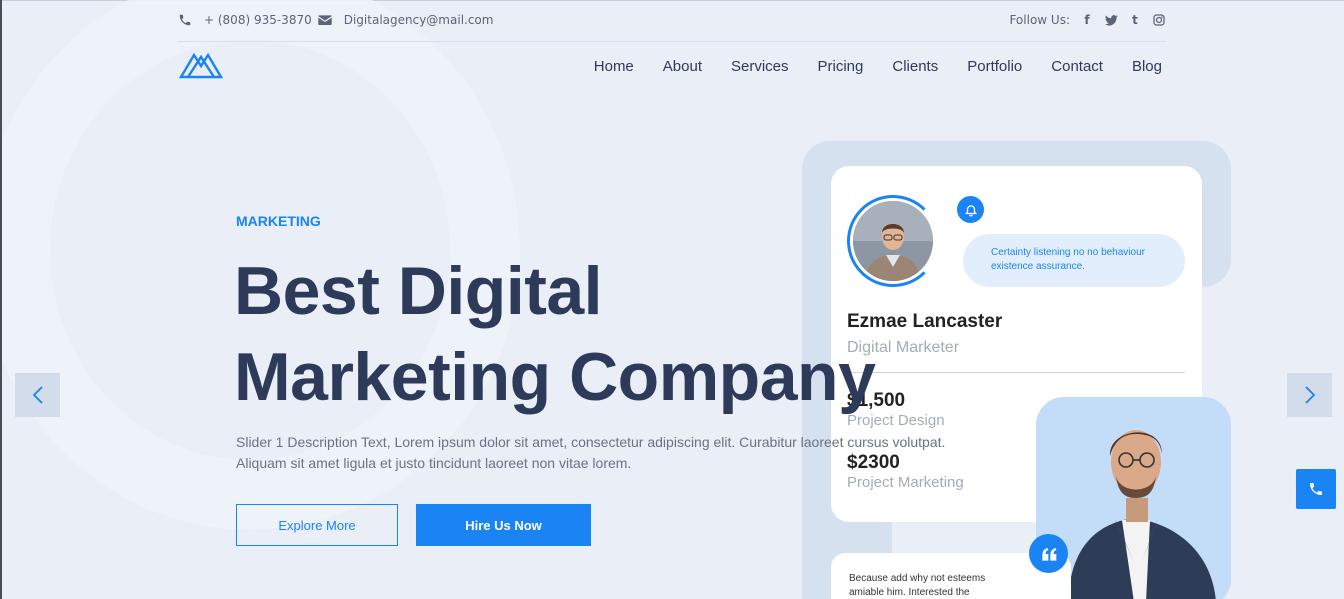 The width and height of the screenshot is (1344, 599). I want to click on instagram-icon, so click(1159, 20).